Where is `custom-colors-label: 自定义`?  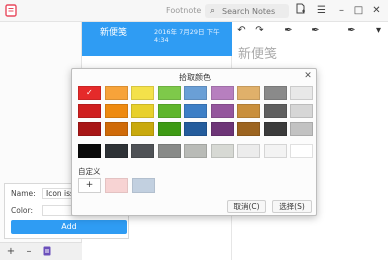
custom-colors-label: 自定义 is located at coordinates (89, 171).